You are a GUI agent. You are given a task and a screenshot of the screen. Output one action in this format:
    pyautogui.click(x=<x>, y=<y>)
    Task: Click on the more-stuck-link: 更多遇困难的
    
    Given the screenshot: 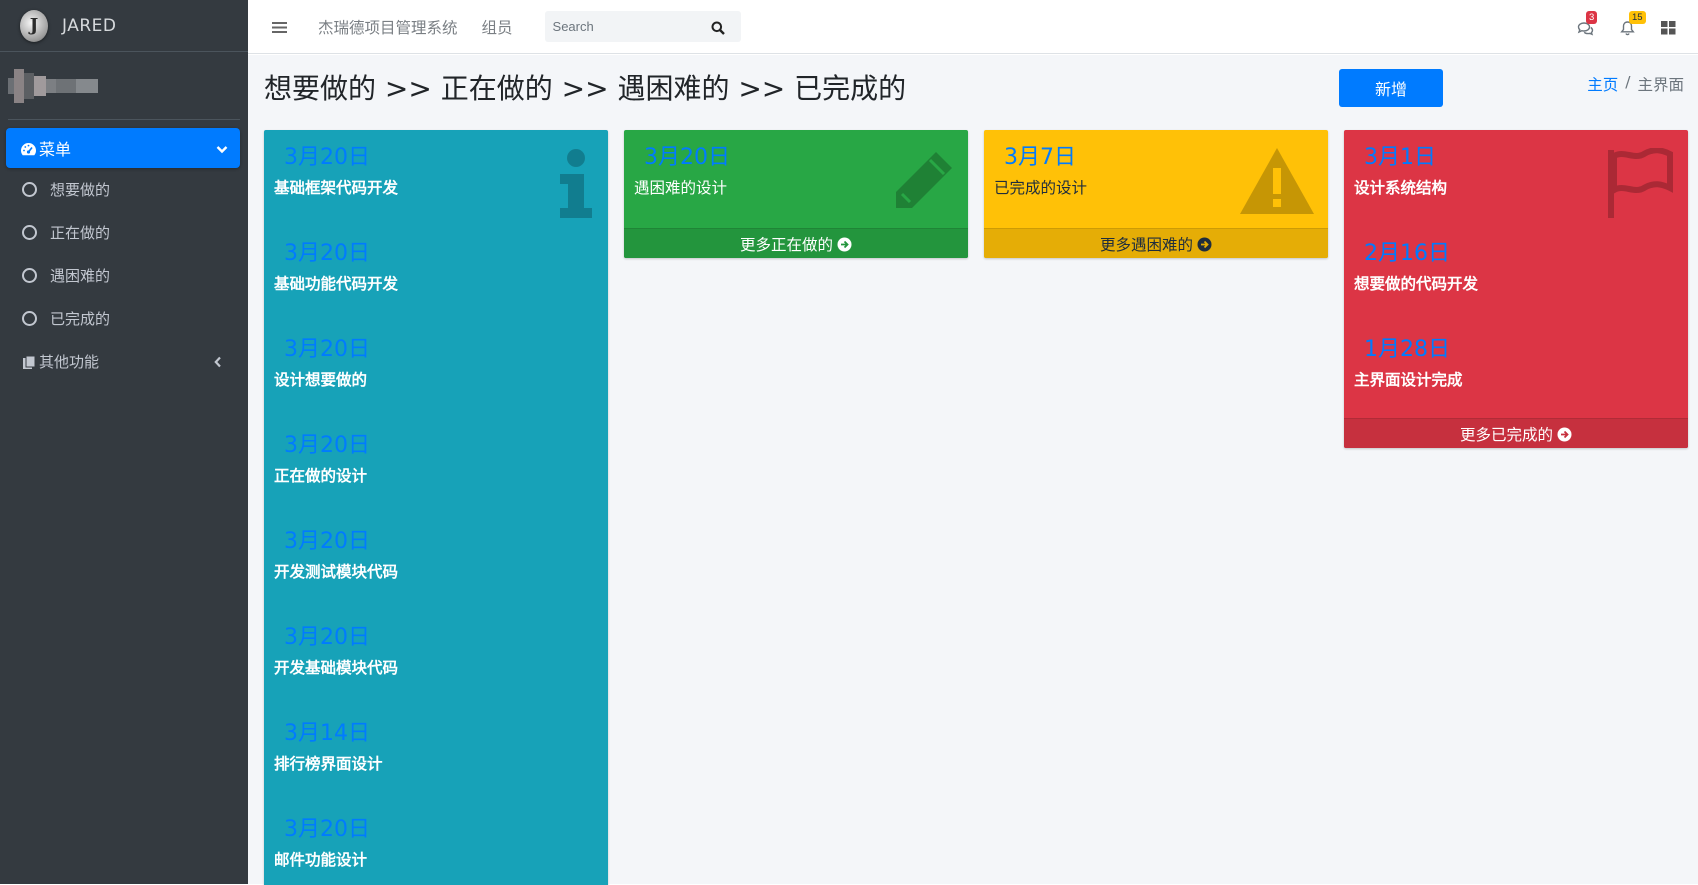 What is the action you would take?
    pyautogui.click(x=1156, y=243)
    